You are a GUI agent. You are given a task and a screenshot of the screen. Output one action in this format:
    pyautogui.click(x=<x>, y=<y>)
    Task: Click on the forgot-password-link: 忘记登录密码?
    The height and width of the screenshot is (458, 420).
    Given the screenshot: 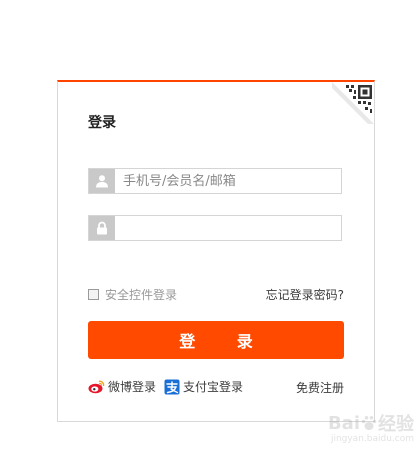 What is the action you would take?
    pyautogui.click(x=305, y=294)
    